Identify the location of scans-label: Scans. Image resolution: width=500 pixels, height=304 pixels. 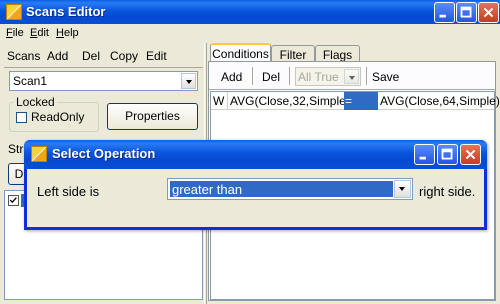
(24, 56).